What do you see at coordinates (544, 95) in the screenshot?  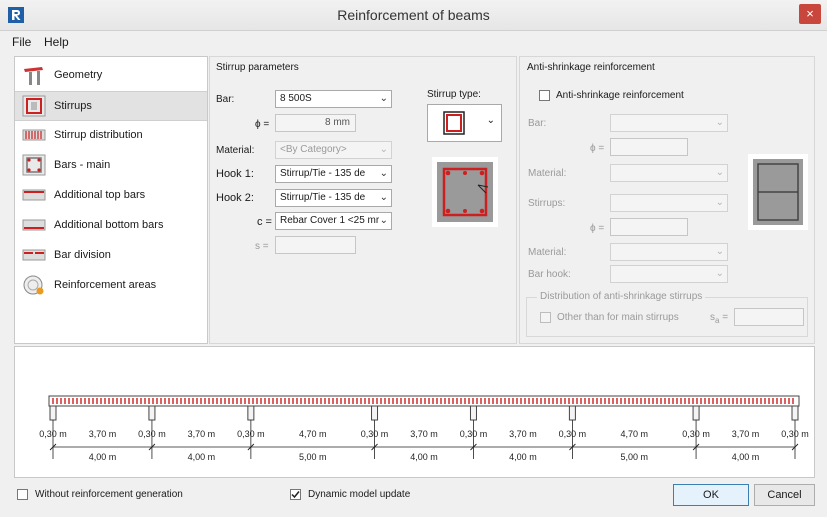 I see `anti-shrinkage-checkbox` at bounding box center [544, 95].